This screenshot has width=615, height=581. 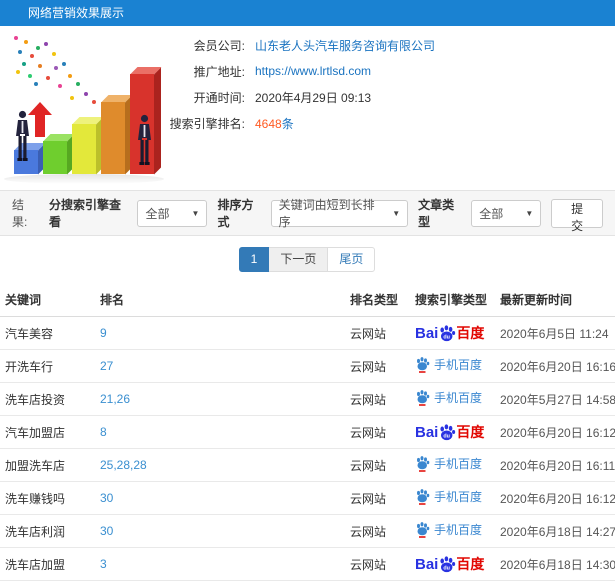 What do you see at coordinates (557, 366) in the screenshot?
I see `updated-time: 2020年6月20日 16:16` at bounding box center [557, 366].